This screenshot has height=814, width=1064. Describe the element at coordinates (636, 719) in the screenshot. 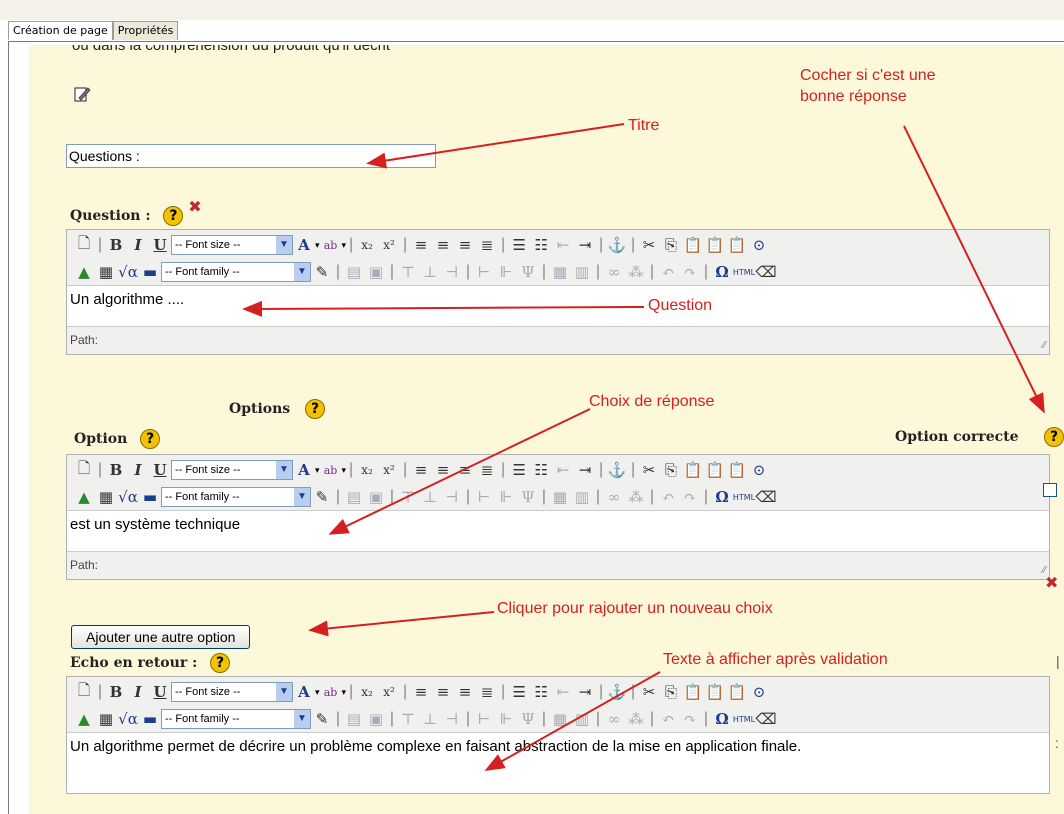

I see `unlink-icon: ⁂` at that location.